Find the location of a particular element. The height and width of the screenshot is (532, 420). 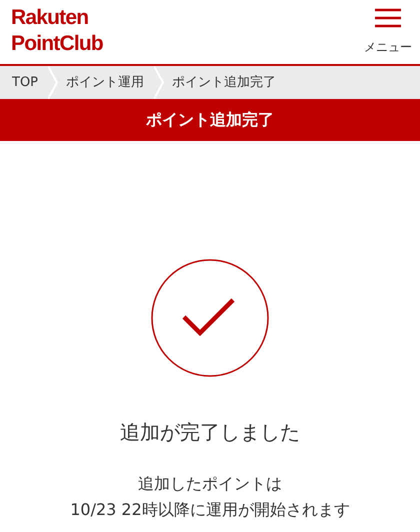

logo-text: Rakuten is located at coordinates (50, 18).